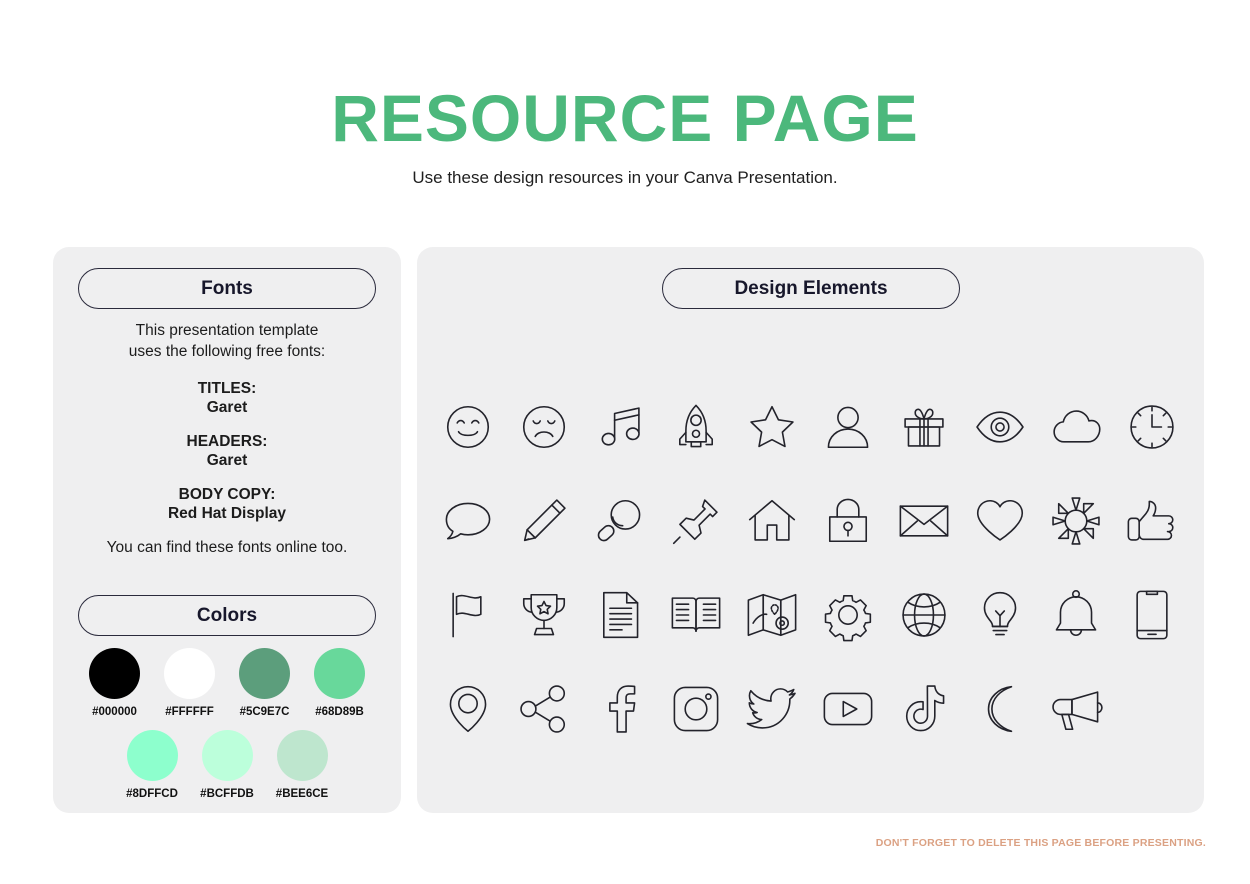 The width and height of the screenshot is (1250, 884). I want to click on open-book-icon, so click(696, 615).